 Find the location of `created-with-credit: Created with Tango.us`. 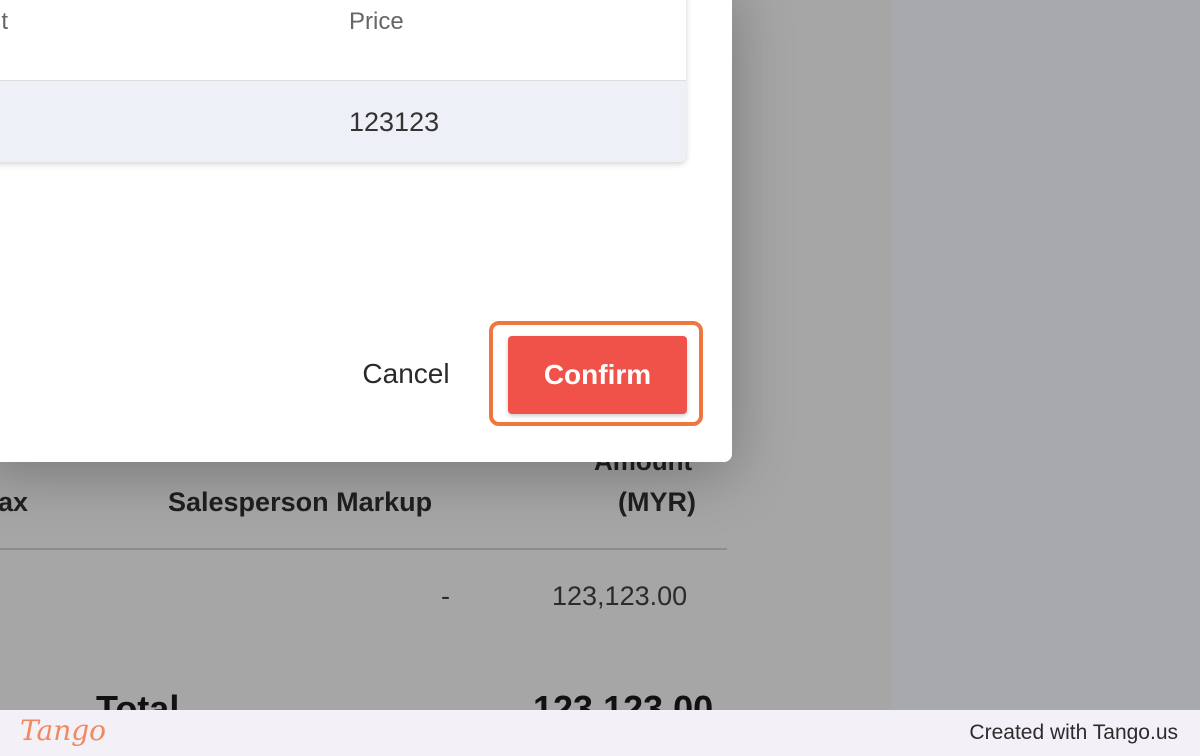

created-with-credit: Created with Tango.us is located at coordinates (1073, 733).